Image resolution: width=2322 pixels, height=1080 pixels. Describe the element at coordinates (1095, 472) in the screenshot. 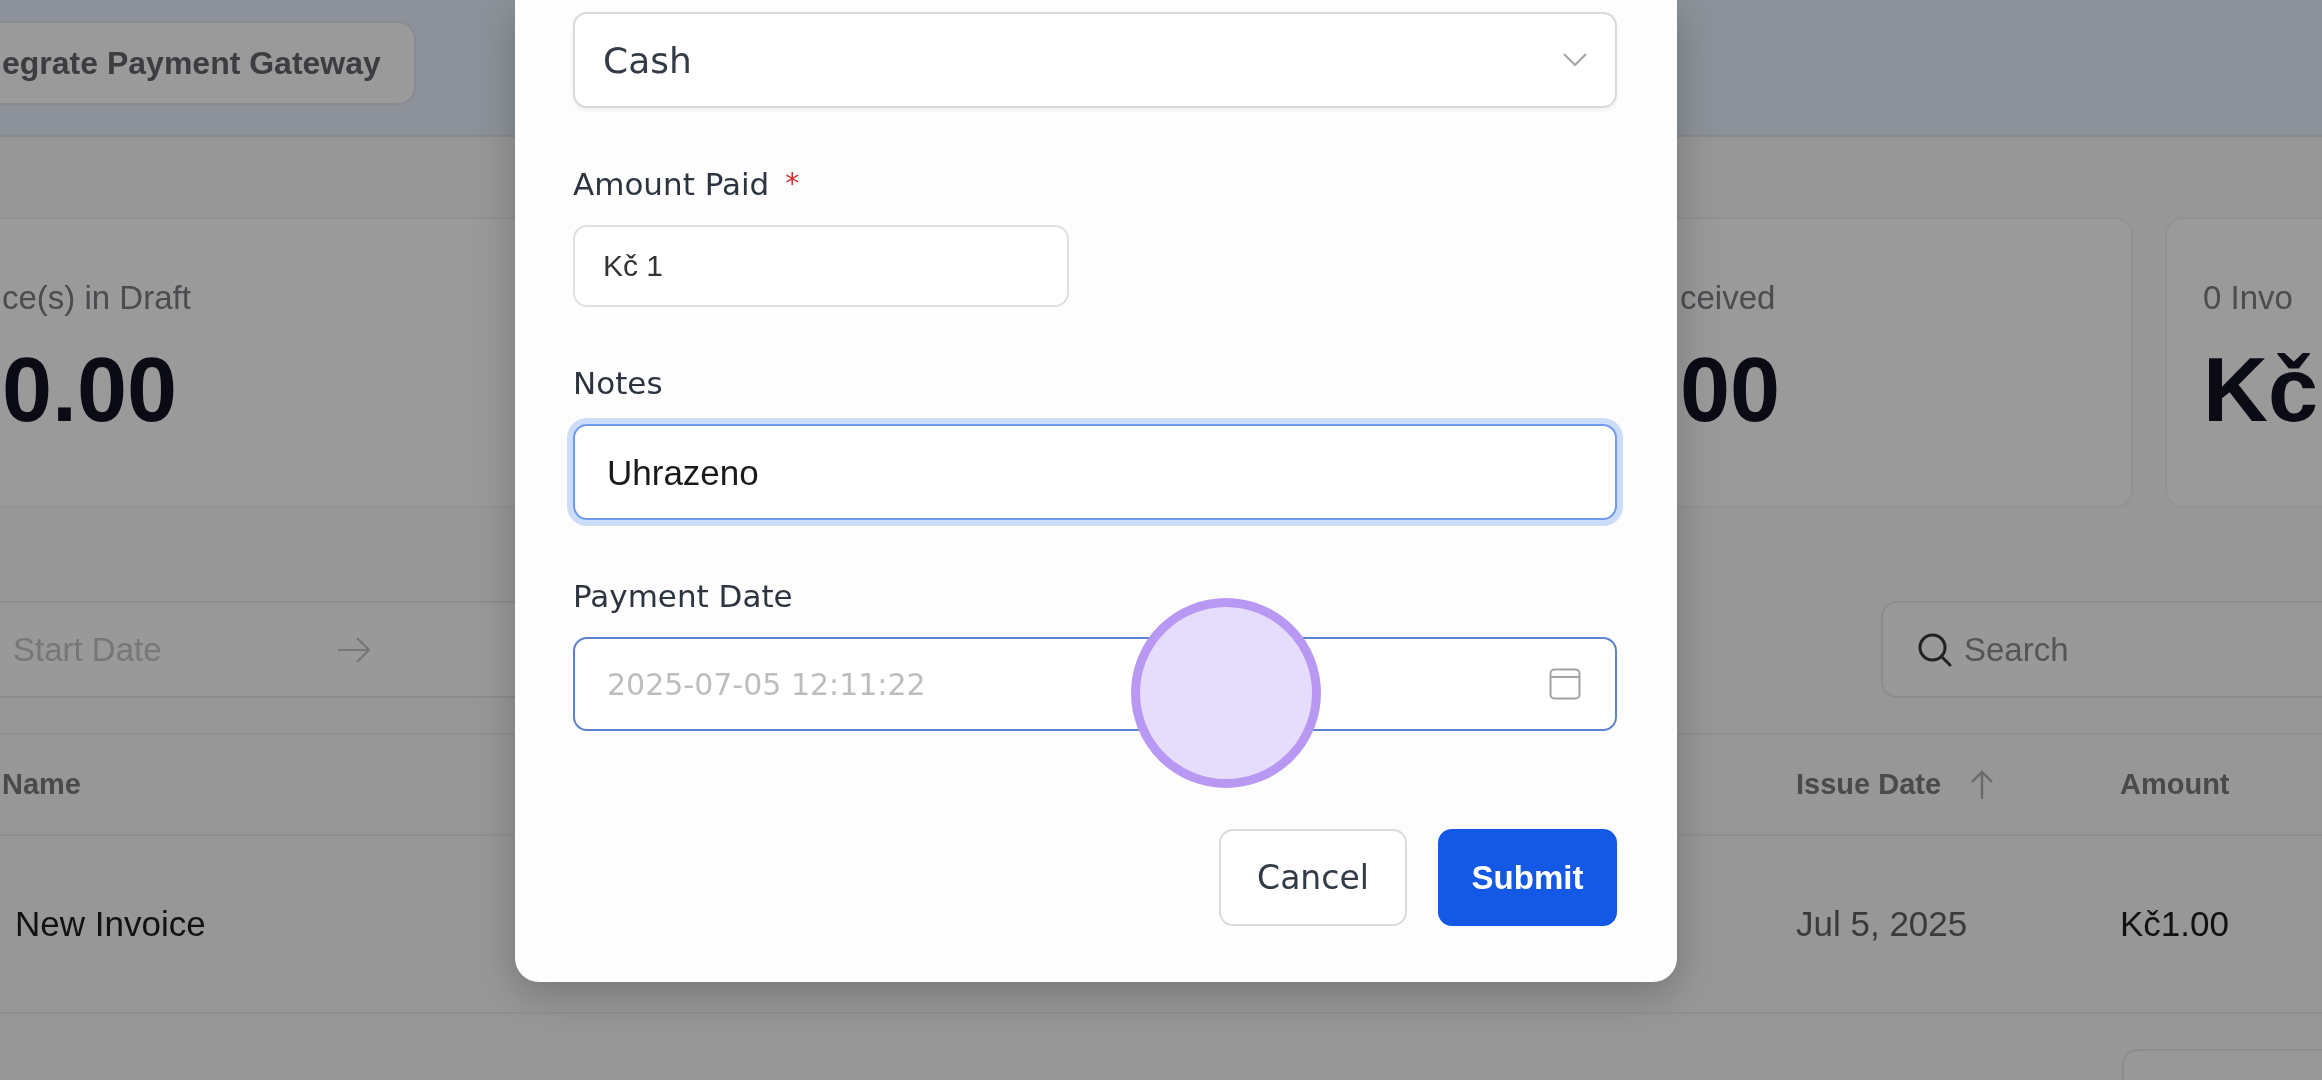

I see `notes-textarea: Uhrazeno` at that location.